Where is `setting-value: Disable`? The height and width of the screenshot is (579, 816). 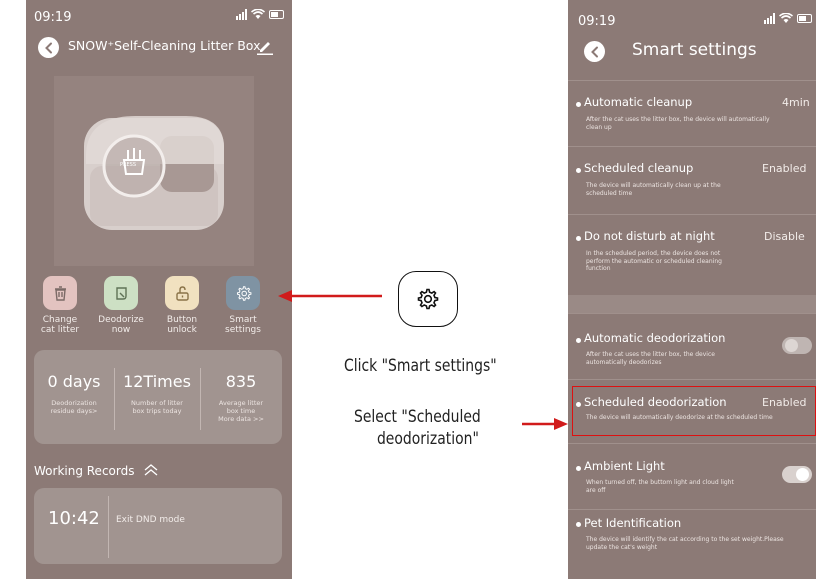
setting-value: Disable is located at coordinates (784, 236).